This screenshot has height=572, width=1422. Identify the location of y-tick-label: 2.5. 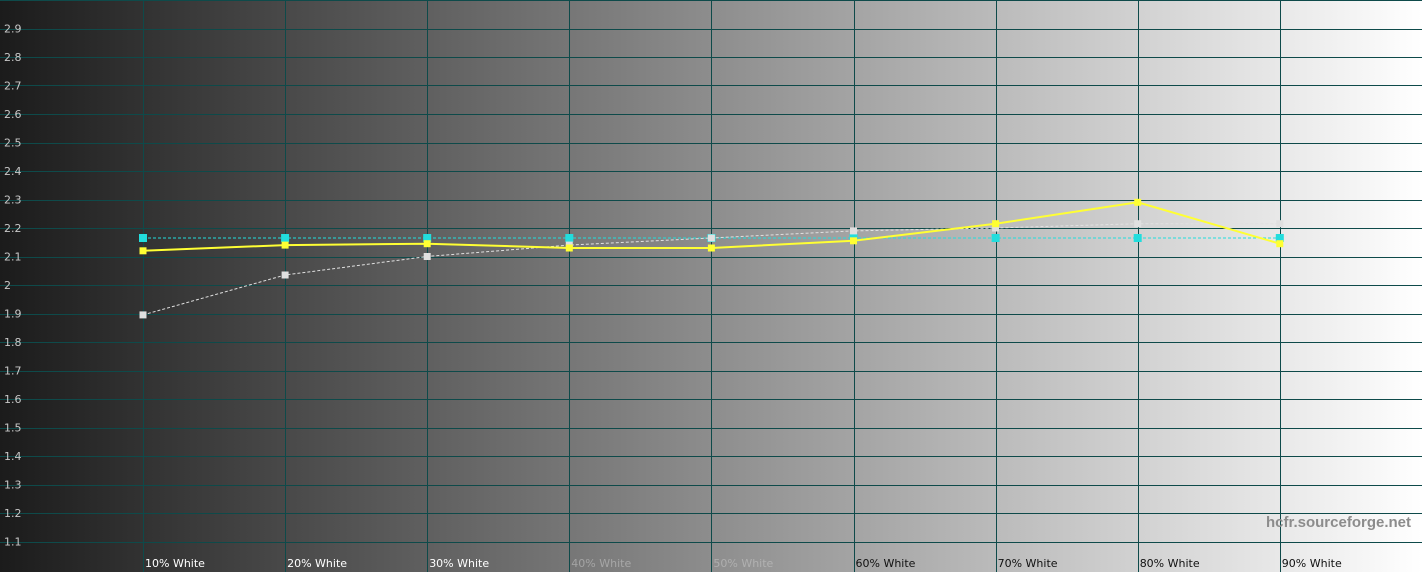
(13, 143).